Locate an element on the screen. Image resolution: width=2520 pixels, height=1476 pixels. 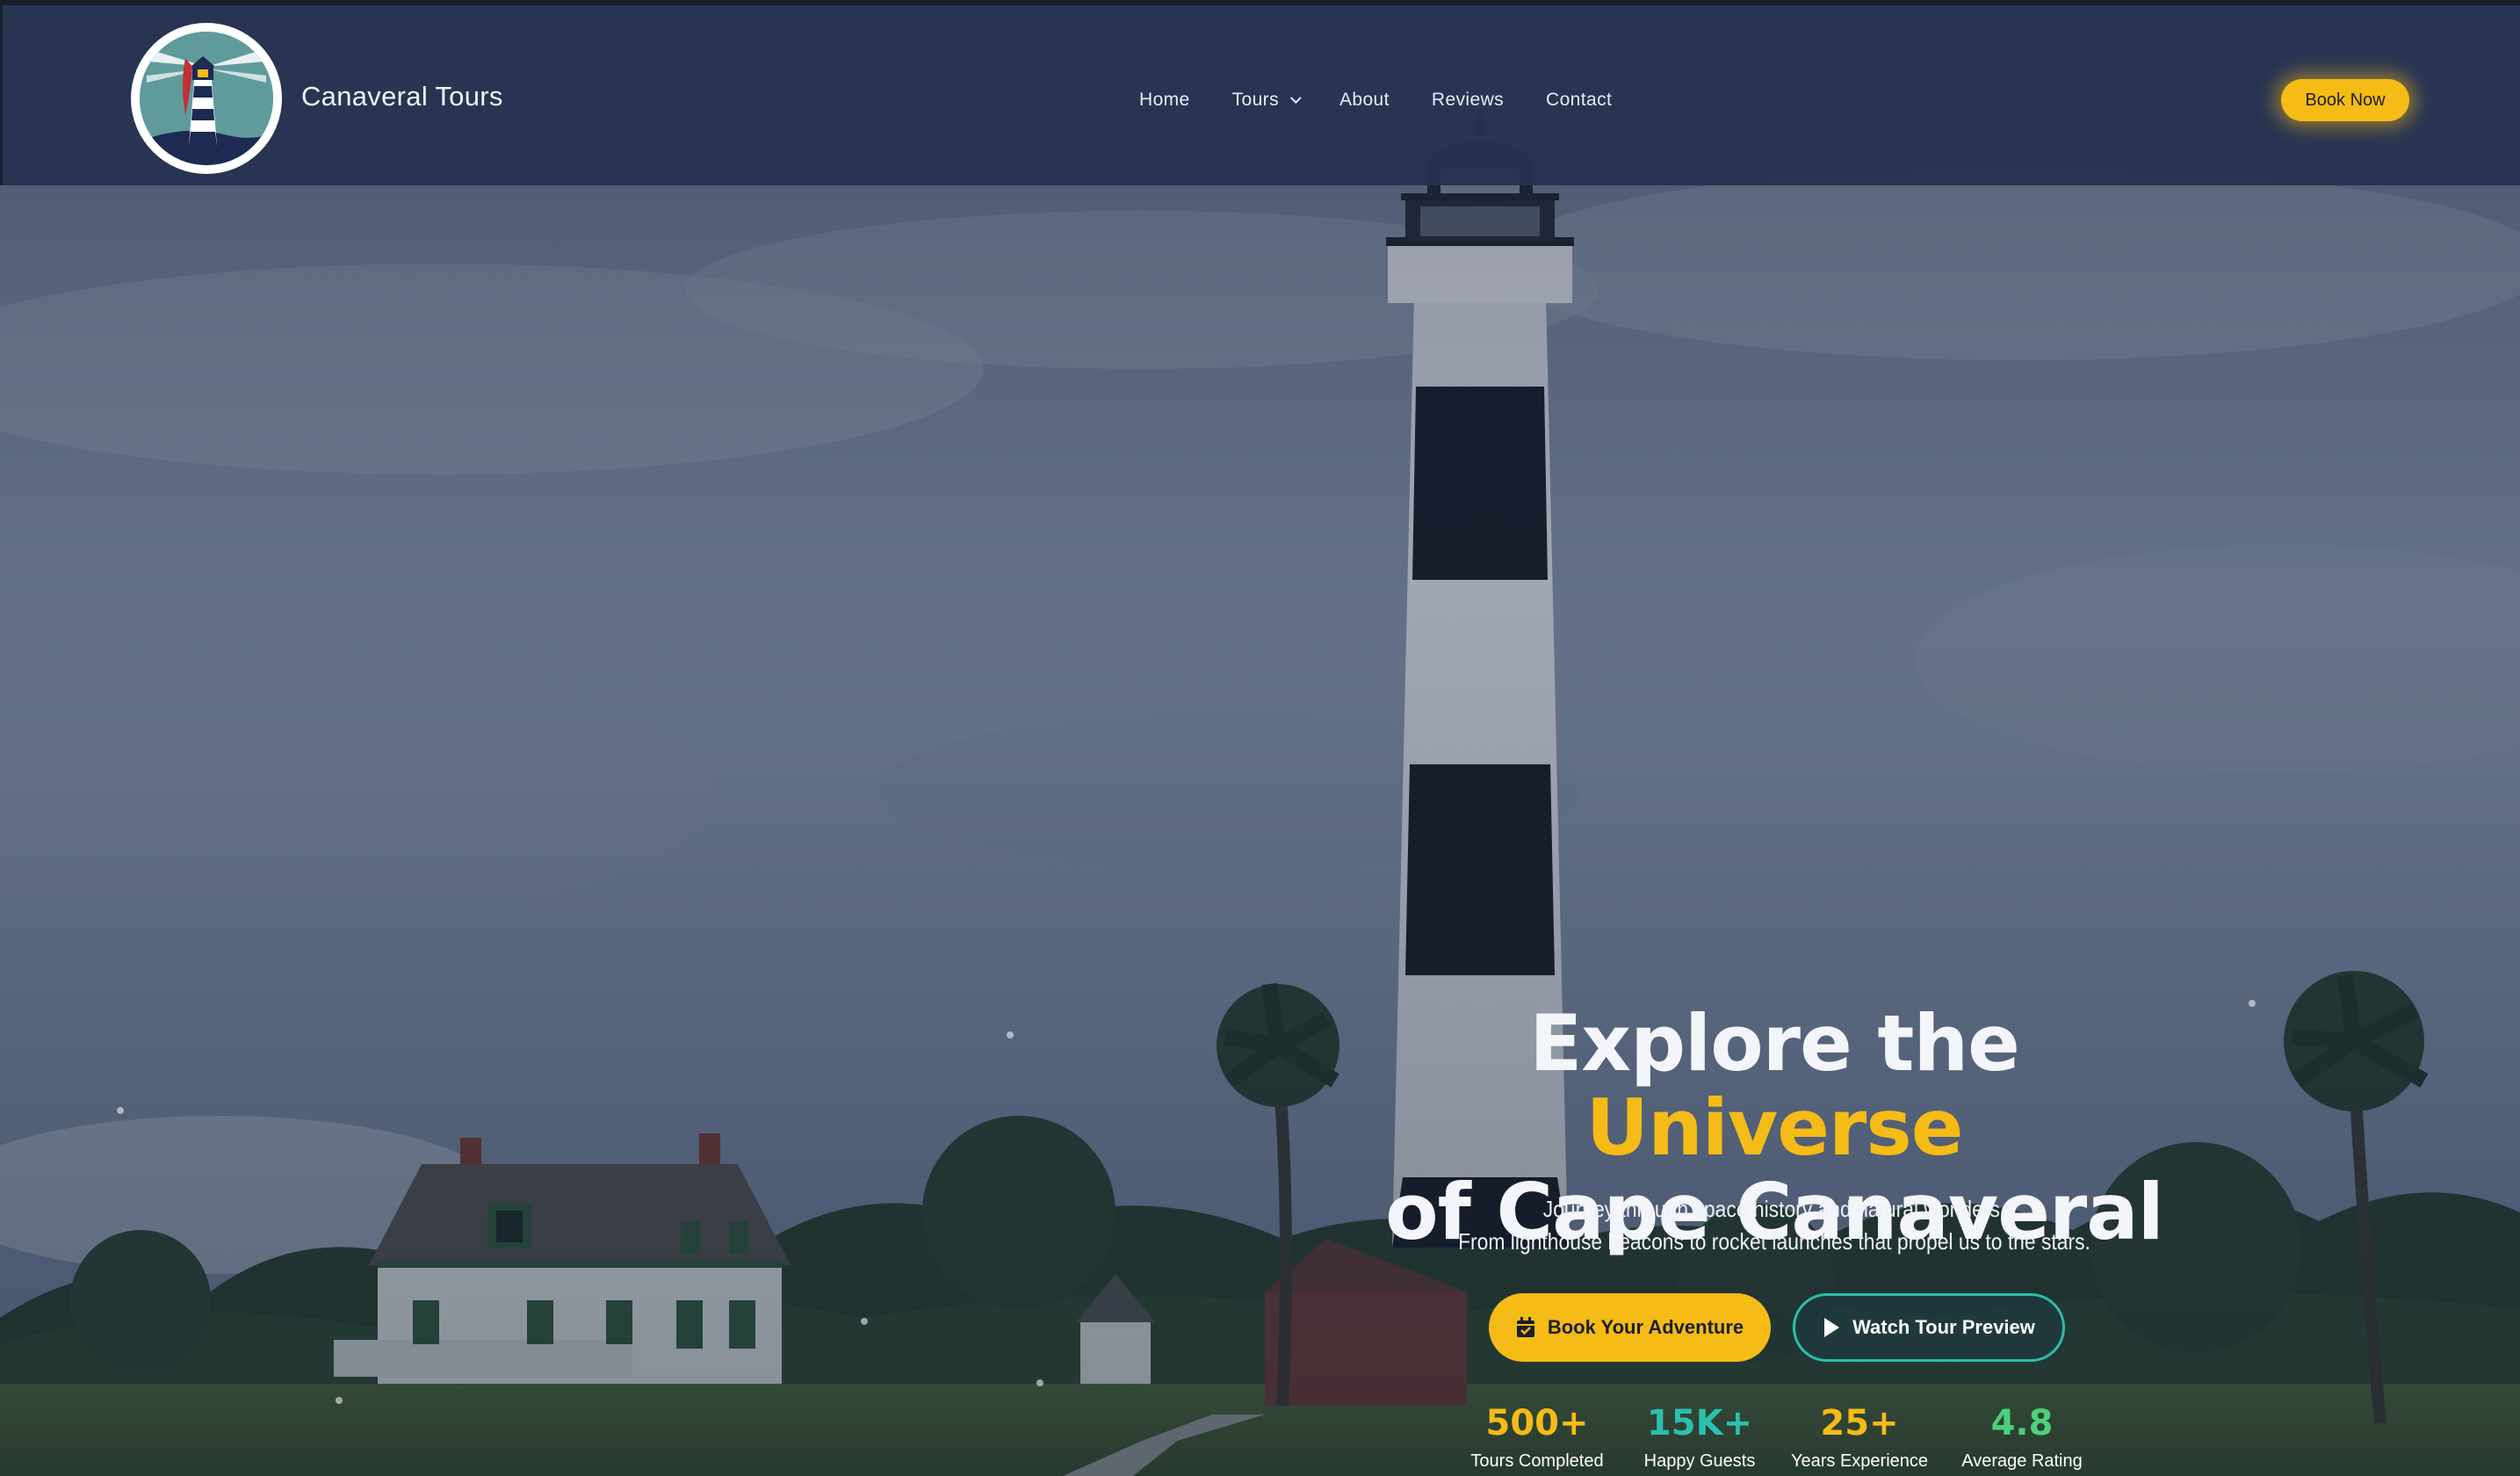
nav-item-reviews: Reviews is located at coordinates (1468, 100).